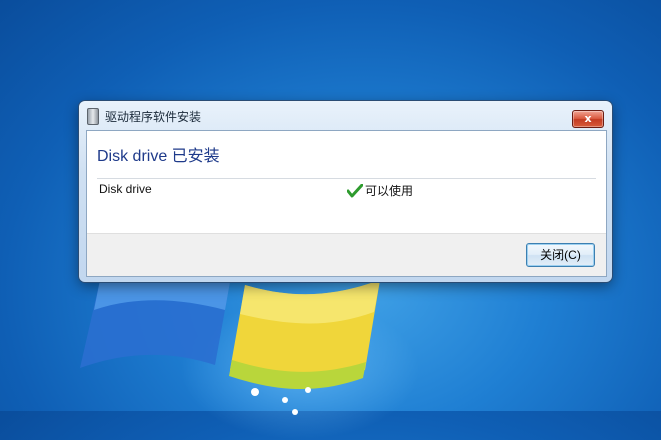  Describe the element at coordinates (389, 191) in the screenshot. I see `device-status-text: 可以使用` at that location.